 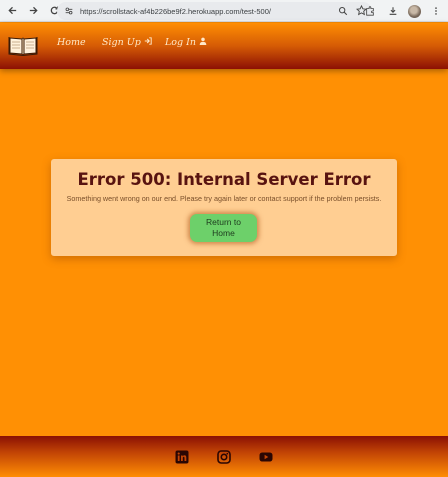 I want to click on user-icon, so click(x=203, y=42).